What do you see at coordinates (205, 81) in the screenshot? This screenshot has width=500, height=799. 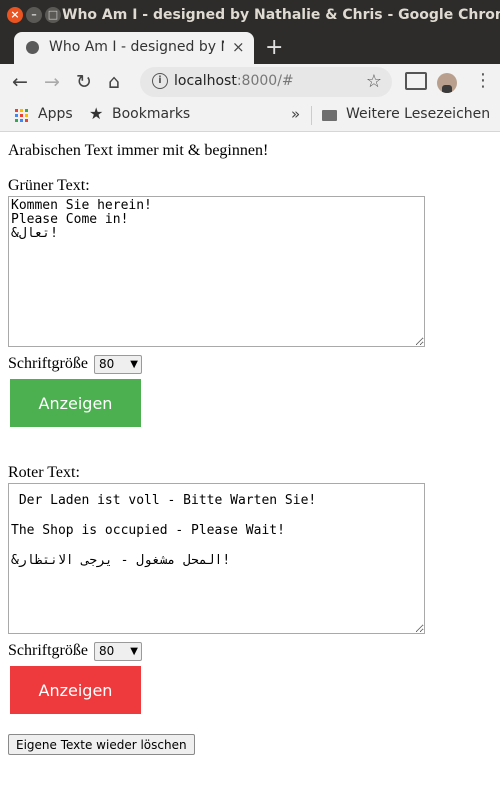 I see `url-host: localhost` at bounding box center [205, 81].